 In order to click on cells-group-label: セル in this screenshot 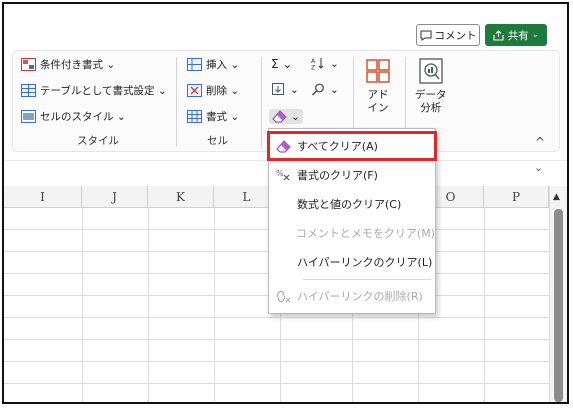, I will do `click(217, 141)`.